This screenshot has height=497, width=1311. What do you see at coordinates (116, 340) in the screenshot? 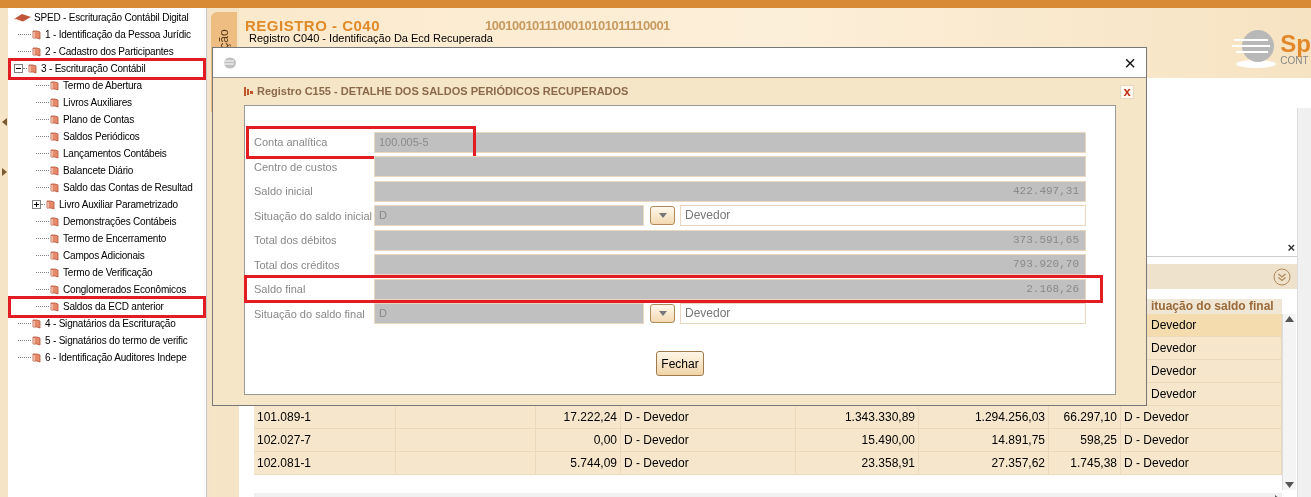
I see `tree-item: 5 - Signatários do termo de verific` at bounding box center [116, 340].